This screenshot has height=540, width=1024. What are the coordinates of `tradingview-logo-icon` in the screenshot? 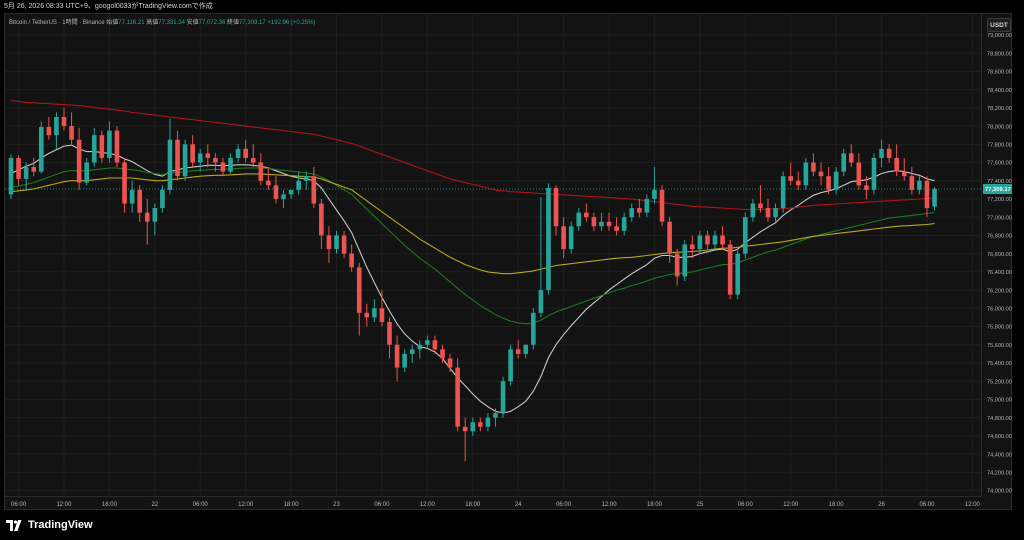 It's located at (14, 525).